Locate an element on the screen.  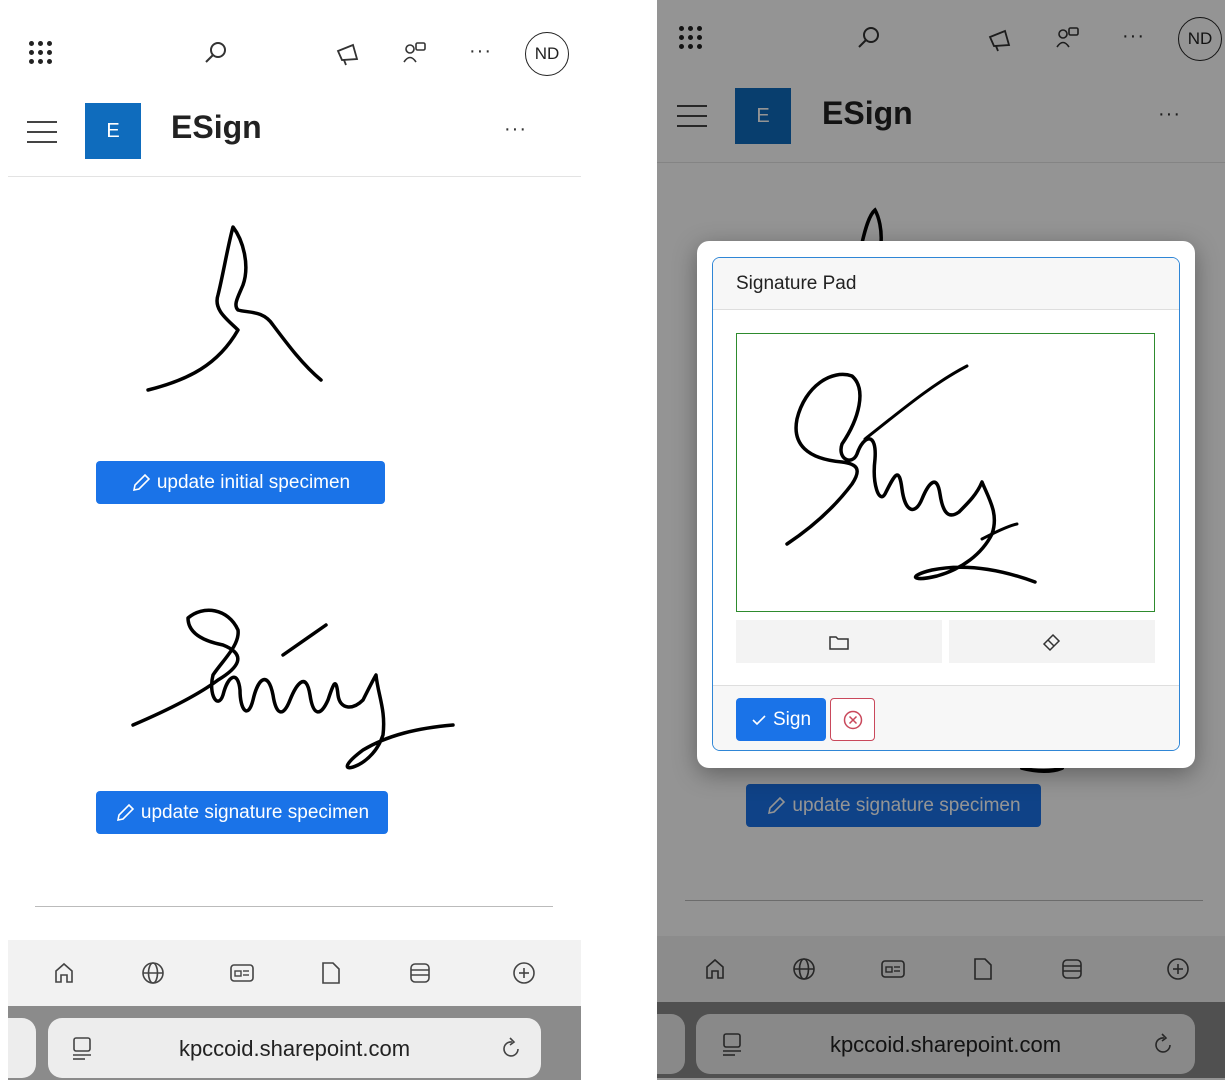
dialog-title: Signature Pad is located at coordinates (796, 283).